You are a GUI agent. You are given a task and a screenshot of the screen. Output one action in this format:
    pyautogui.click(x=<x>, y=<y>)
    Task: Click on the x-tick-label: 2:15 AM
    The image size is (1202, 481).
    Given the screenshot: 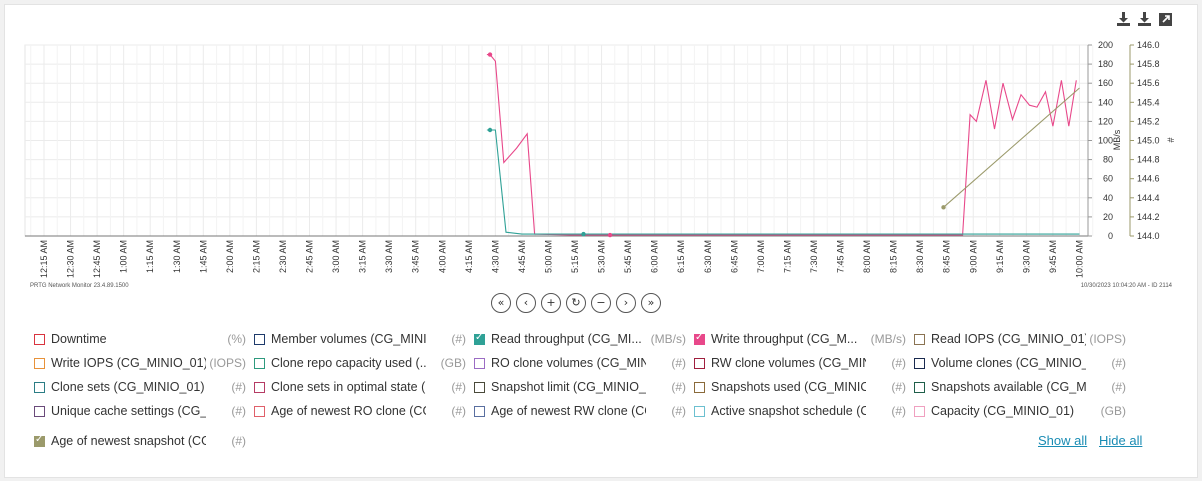 What is the action you would take?
    pyautogui.click(x=256, y=256)
    